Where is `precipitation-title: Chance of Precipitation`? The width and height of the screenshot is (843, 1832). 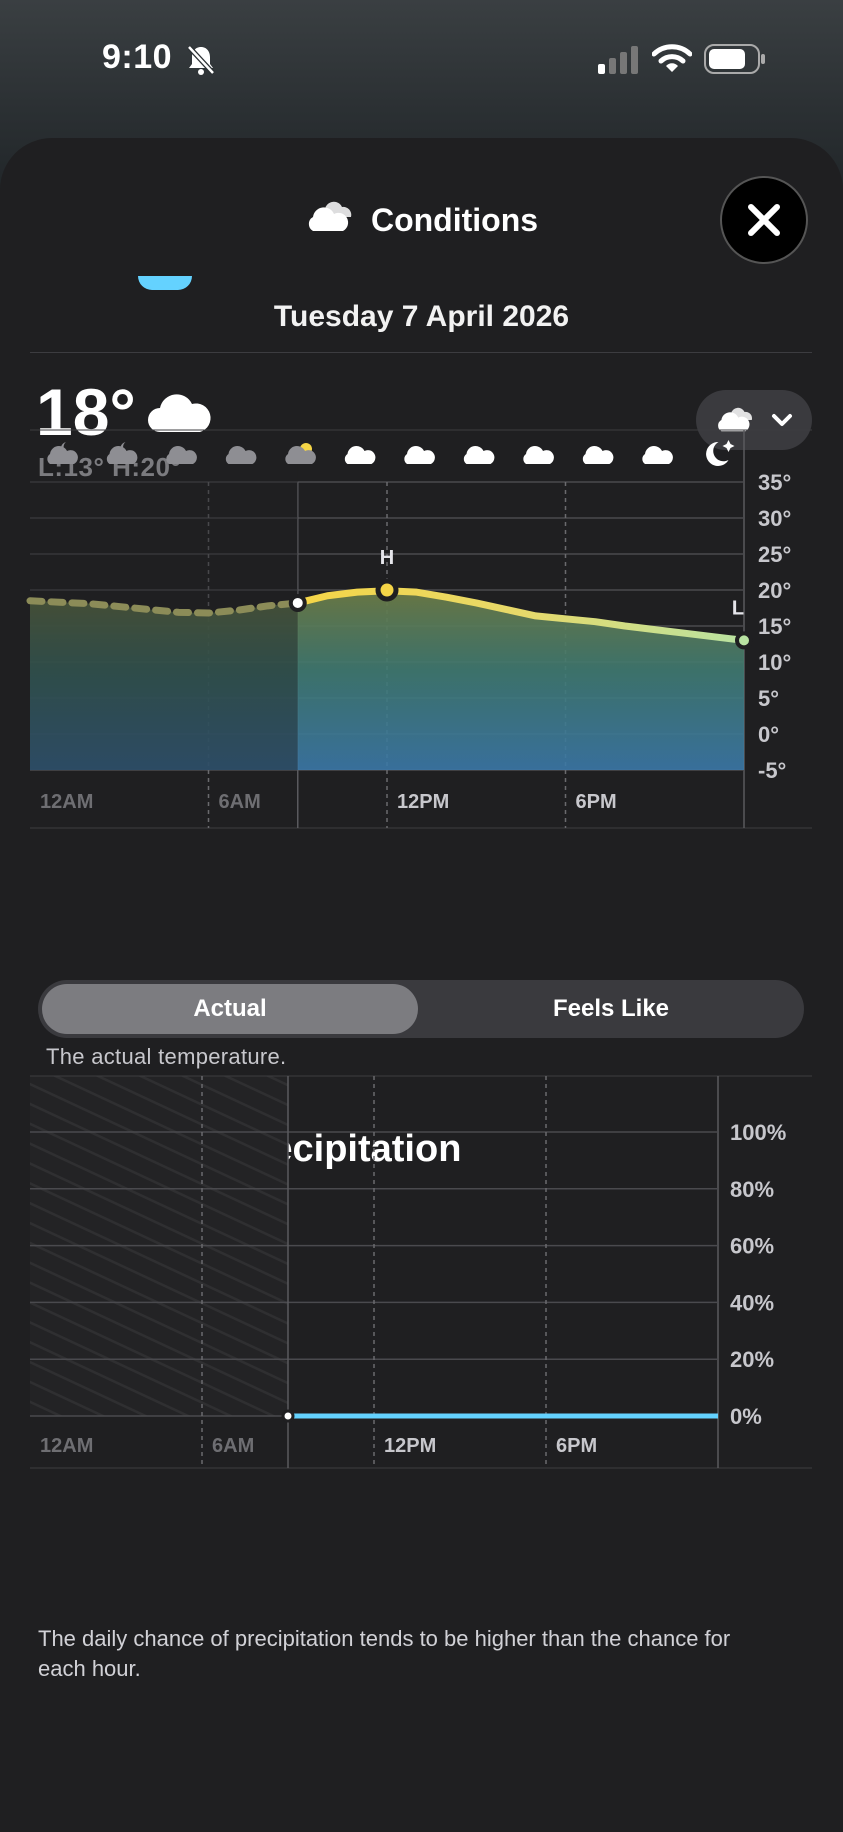 precipitation-title: Chance of Precipitation is located at coordinates (249, 1149).